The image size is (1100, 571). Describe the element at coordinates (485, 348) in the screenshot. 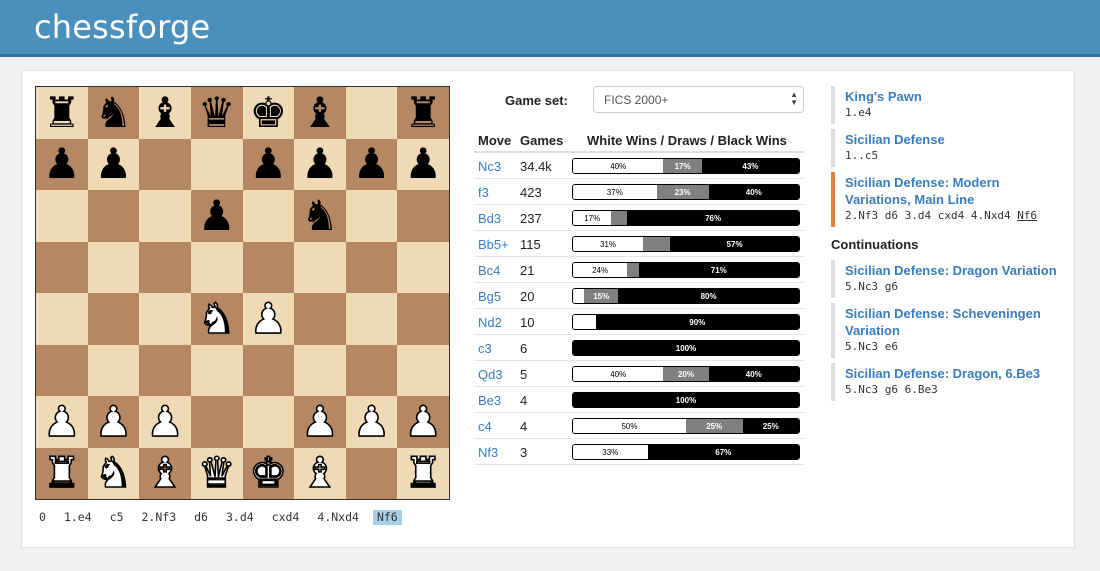

I see `move-link: c3` at that location.